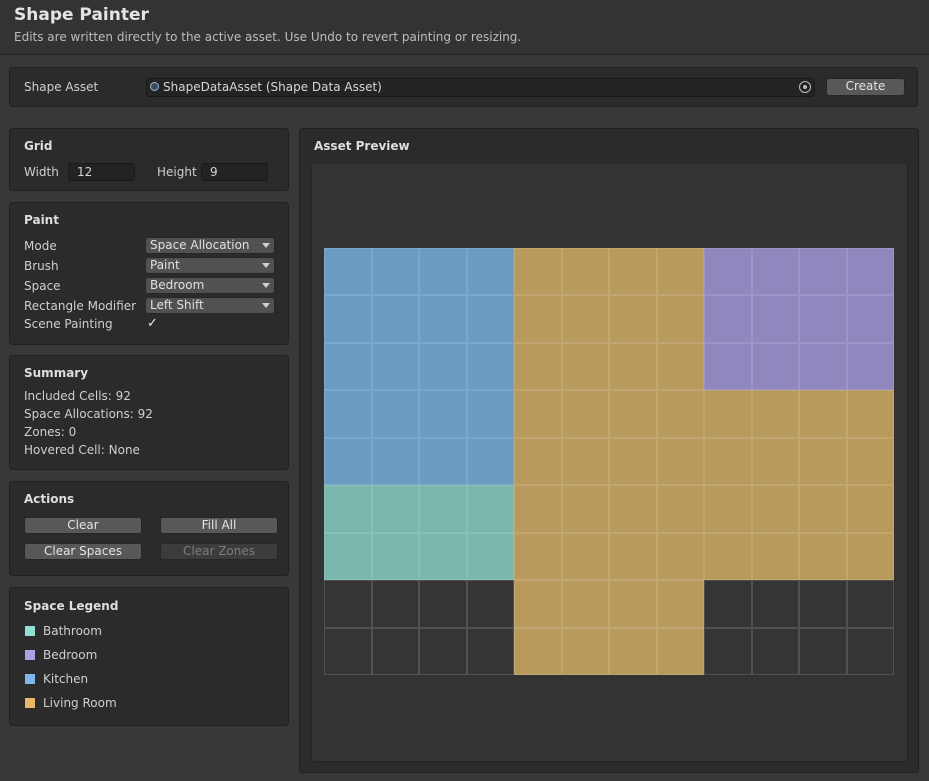  I want to click on object-picker-icon, so click(805, 87).